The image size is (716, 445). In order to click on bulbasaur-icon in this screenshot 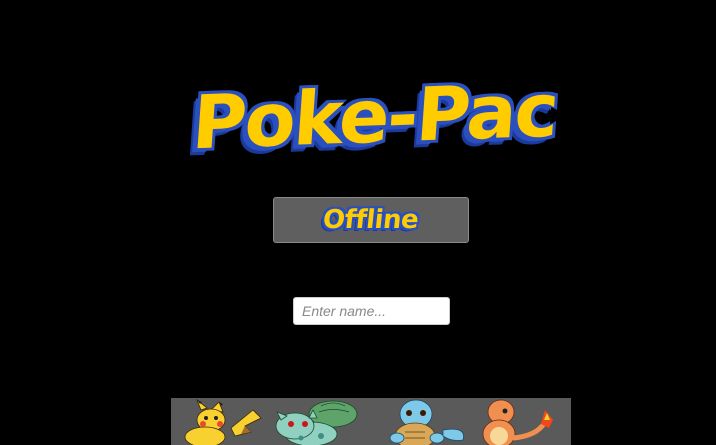, I will do `click(316, 422)`.